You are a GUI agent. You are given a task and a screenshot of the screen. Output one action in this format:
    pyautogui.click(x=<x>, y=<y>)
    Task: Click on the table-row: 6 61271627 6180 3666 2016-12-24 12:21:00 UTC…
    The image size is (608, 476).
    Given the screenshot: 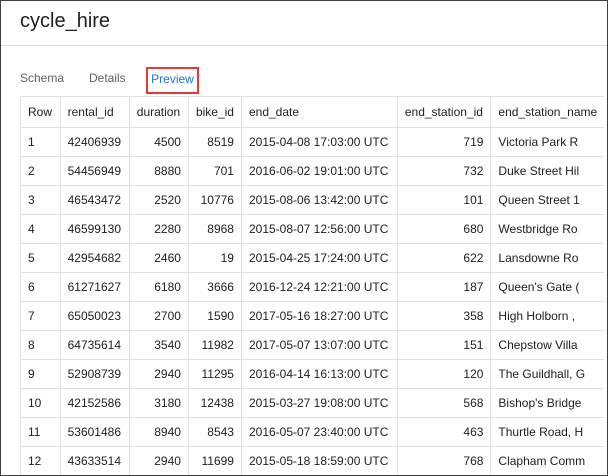 What is the action you would take?
    pyautogui.click(x=314, y=287)
    